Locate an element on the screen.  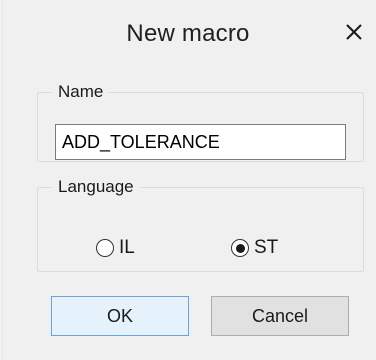
radio-il-label: IL is located at coordinates (127, 247).